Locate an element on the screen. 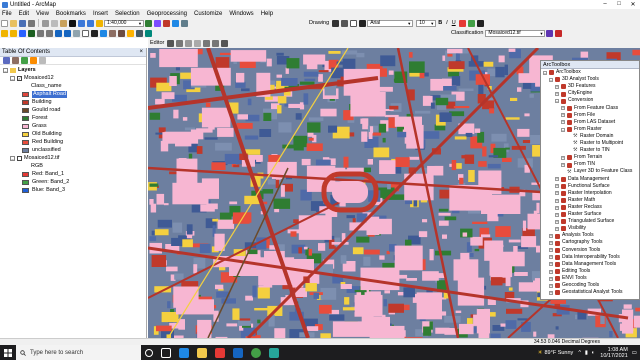 The width and height of the screenshot is (640, 360). bold-button: B is located at coordinates (440, 23).